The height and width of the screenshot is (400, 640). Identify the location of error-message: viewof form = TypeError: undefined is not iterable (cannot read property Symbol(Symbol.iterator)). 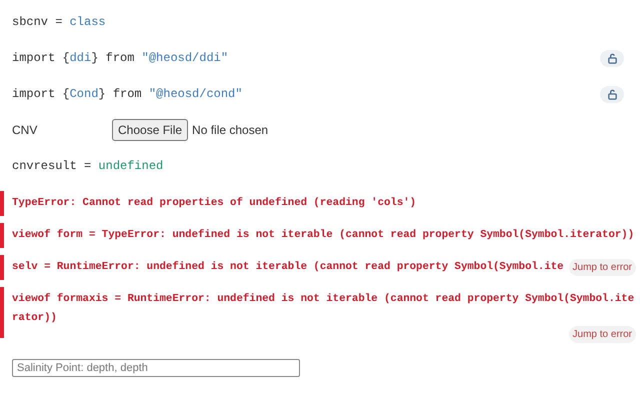
(323, 235).